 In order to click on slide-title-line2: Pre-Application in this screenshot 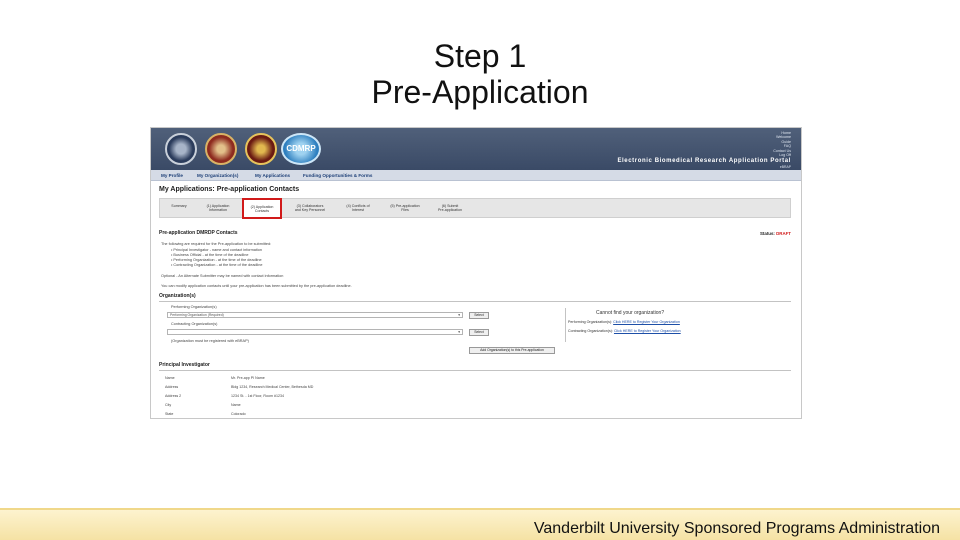, I will do `click(480, 92)`.